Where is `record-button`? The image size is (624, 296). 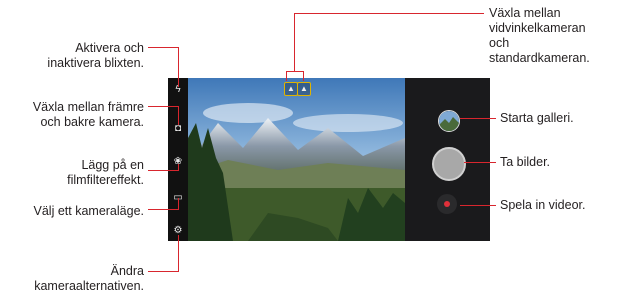 record-button is located at coordinates (447, 204).